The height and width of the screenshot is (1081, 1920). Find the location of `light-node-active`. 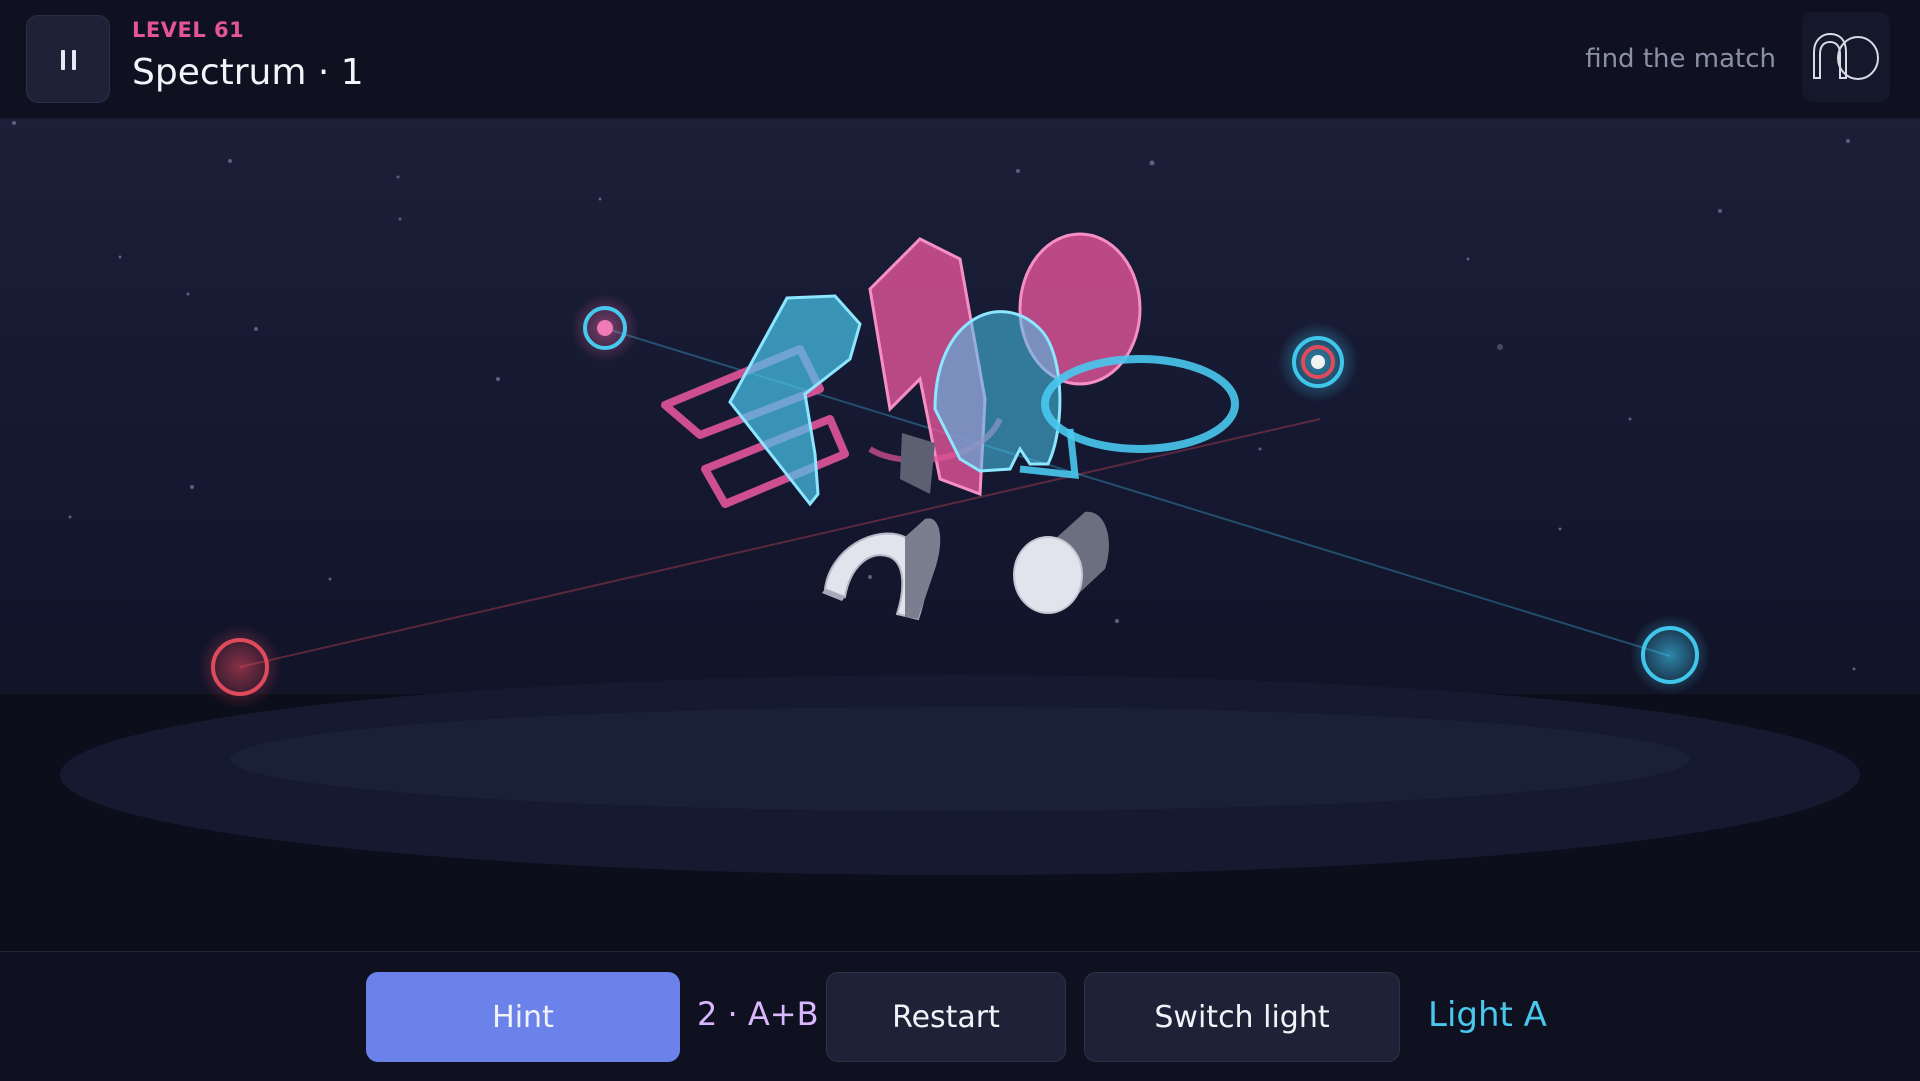

light-node-active is located at coordinates (1318, 362).